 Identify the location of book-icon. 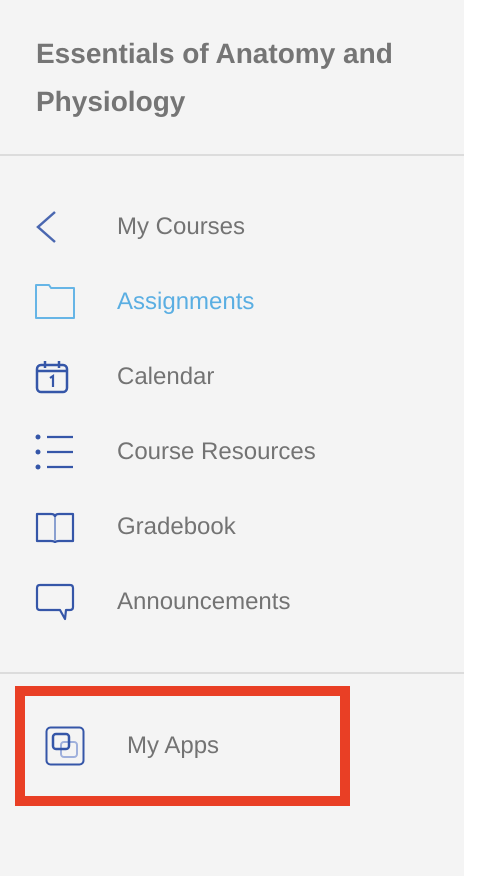
(55, 526).